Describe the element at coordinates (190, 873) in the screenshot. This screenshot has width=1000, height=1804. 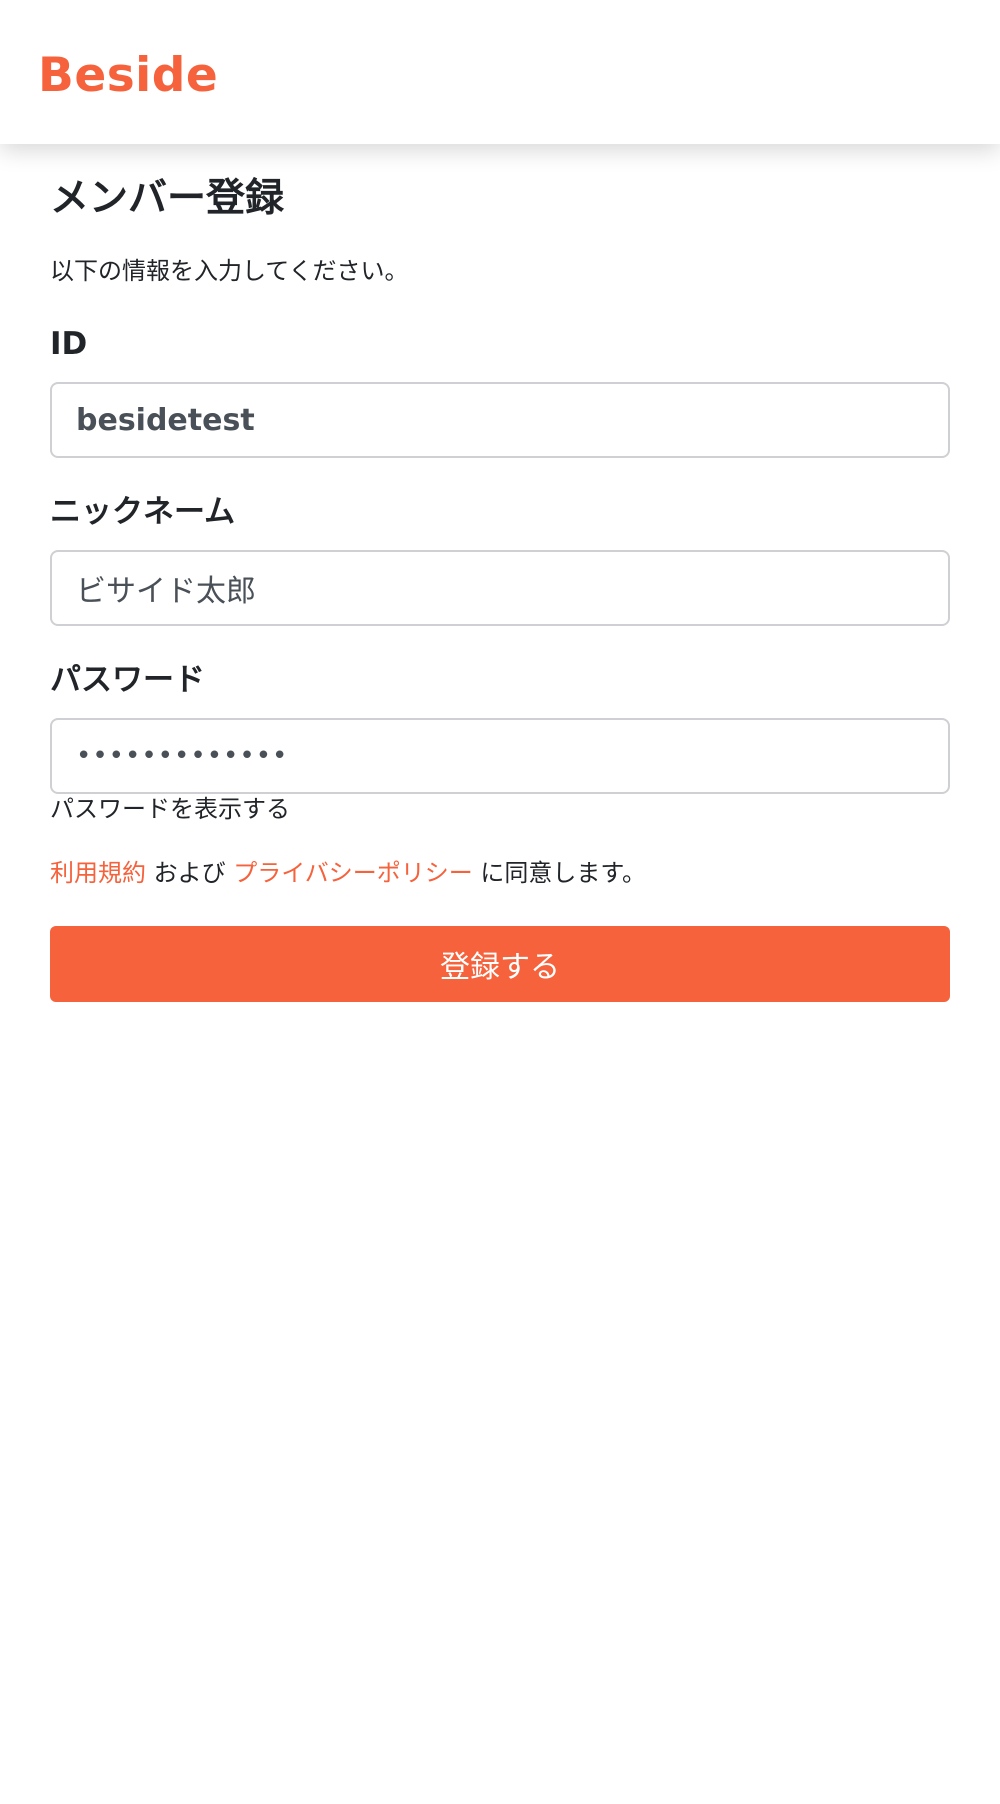
I see `agreement-and: および` at that location.